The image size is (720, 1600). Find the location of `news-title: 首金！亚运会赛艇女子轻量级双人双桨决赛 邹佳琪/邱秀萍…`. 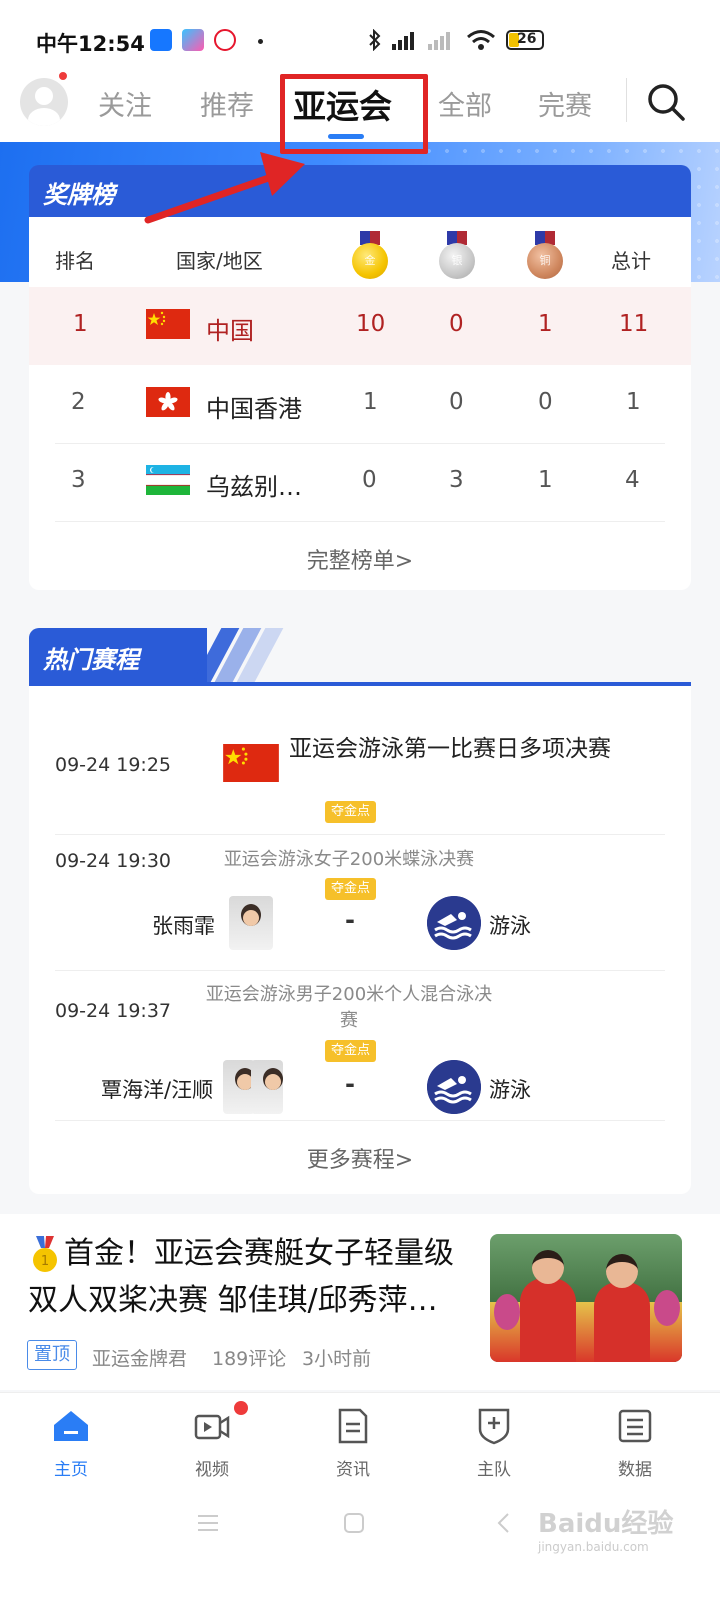

news-title: 首金！亚运会赛艇女子轻量级双人双桨决赛 邹佳琪/邱秀萍… is located at coordinates (241, 1277).